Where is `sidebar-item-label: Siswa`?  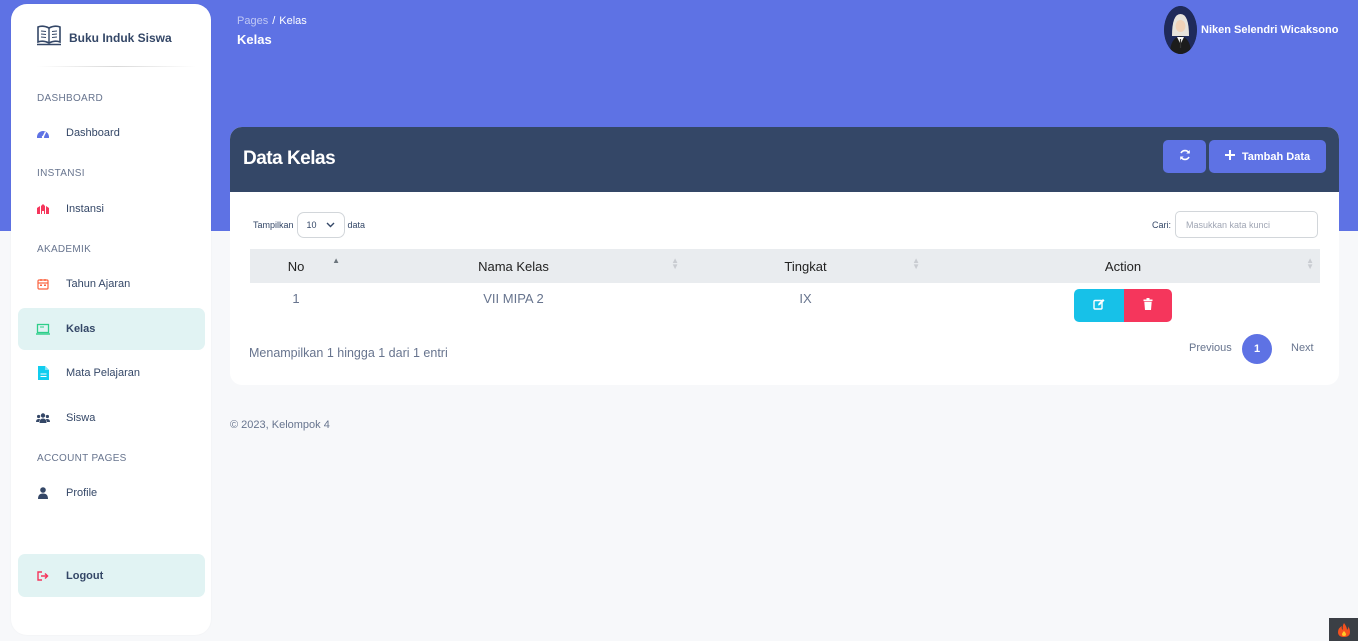 sidebar-item-label: Siswa is located at coordinates (81, 418).